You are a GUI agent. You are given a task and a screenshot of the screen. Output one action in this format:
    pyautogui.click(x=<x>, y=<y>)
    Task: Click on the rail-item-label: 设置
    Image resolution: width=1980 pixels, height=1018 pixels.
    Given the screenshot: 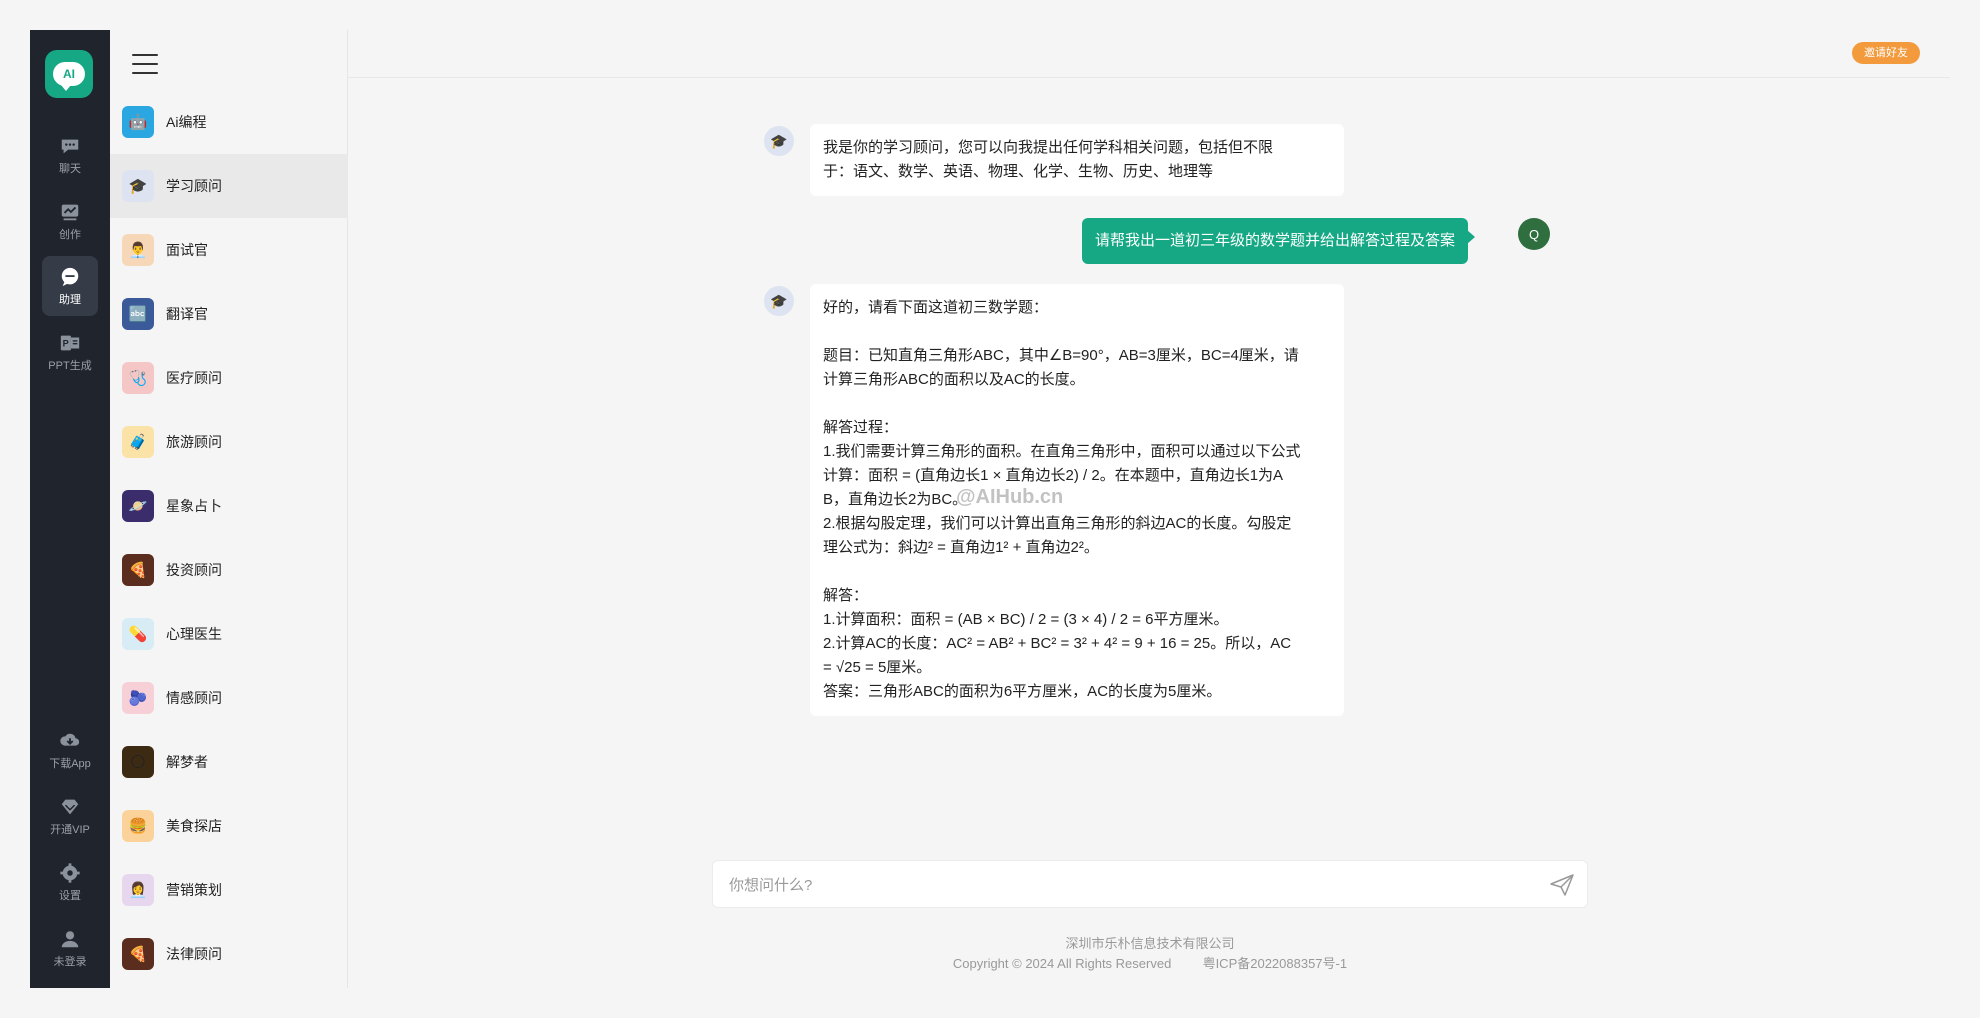 What is the action you would take?
    pyautogui.click(x=70, y=895)
    